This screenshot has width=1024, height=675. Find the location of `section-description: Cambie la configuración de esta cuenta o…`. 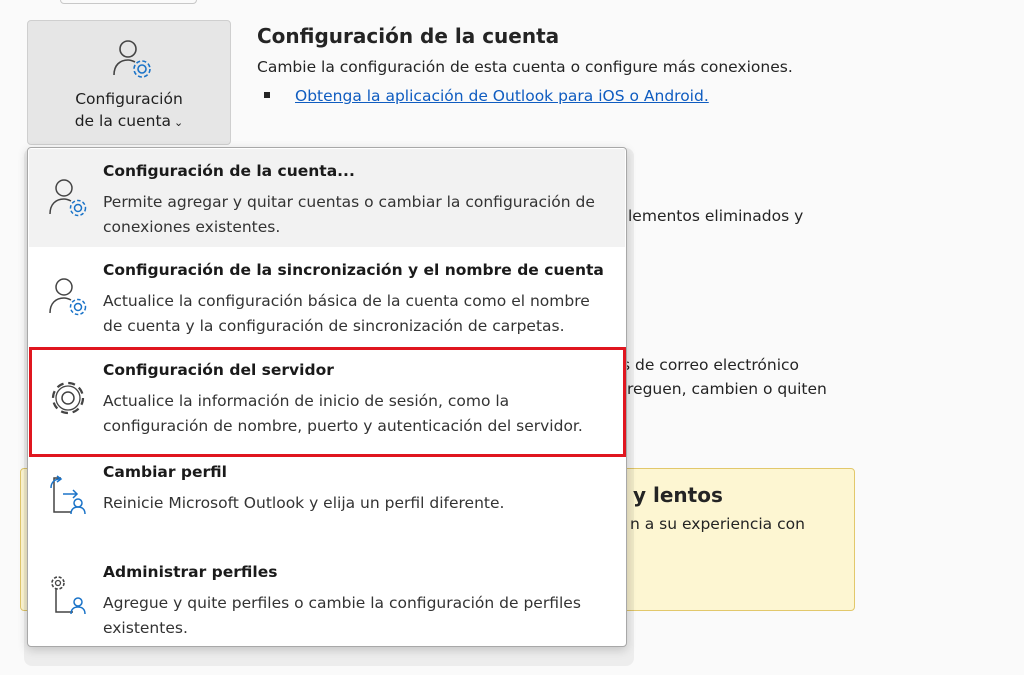

section-description: Cambie la configuración de esta cuenta o… is located at coordinates (525, 67).